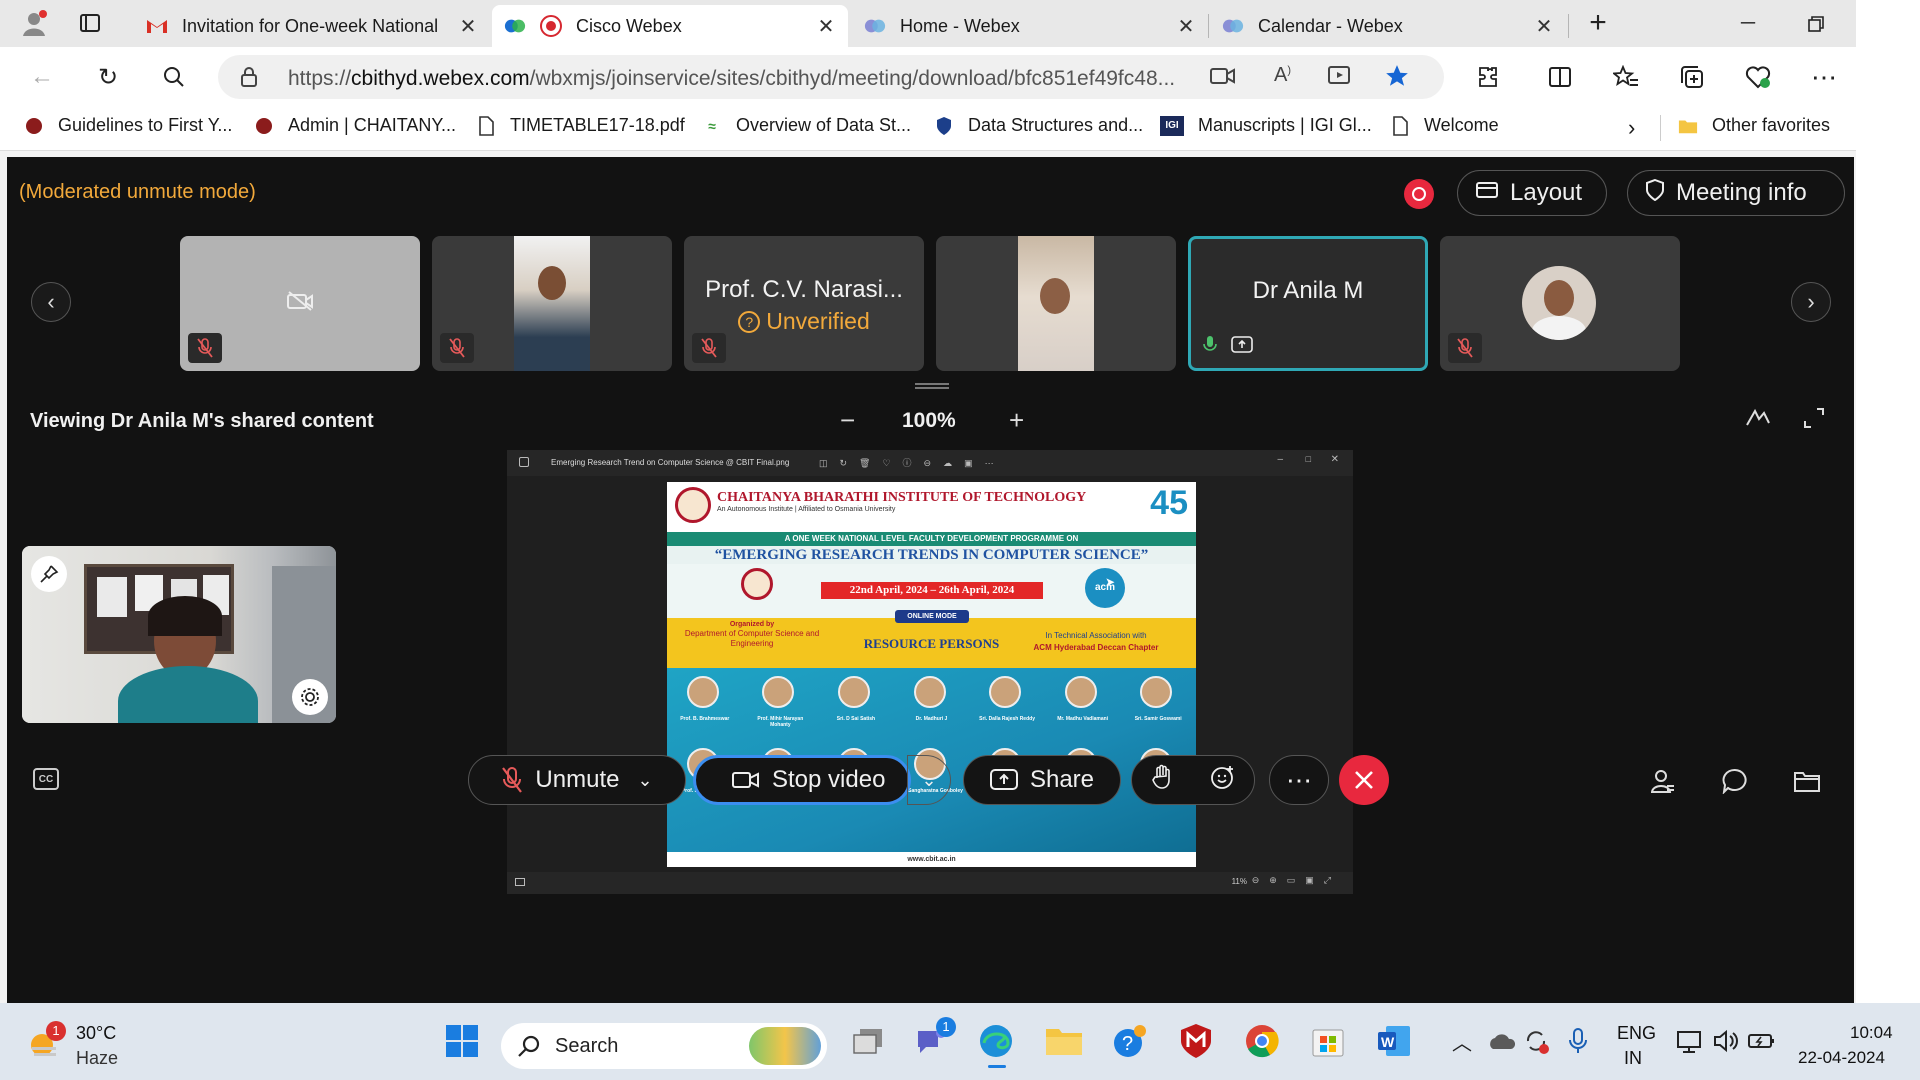 The height and width of the screenshot is (1080, 1920). I want to click on zoom-out-button: −, so click(847, 420).